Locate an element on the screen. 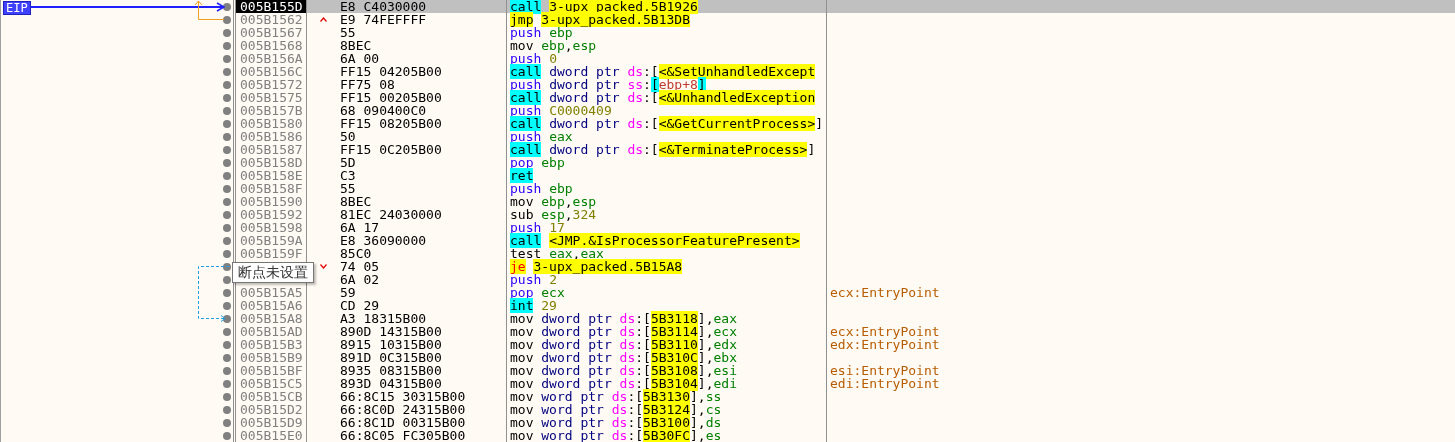 The height and width of the screenshot is (442, 1455). instruction-text: push 17 is located at coordinates (537, 227).